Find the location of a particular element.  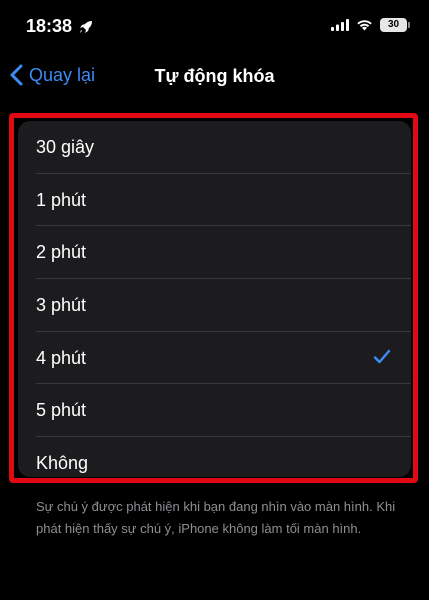

option-2-minutes: 2 phút is located at coordinates (214, 253).